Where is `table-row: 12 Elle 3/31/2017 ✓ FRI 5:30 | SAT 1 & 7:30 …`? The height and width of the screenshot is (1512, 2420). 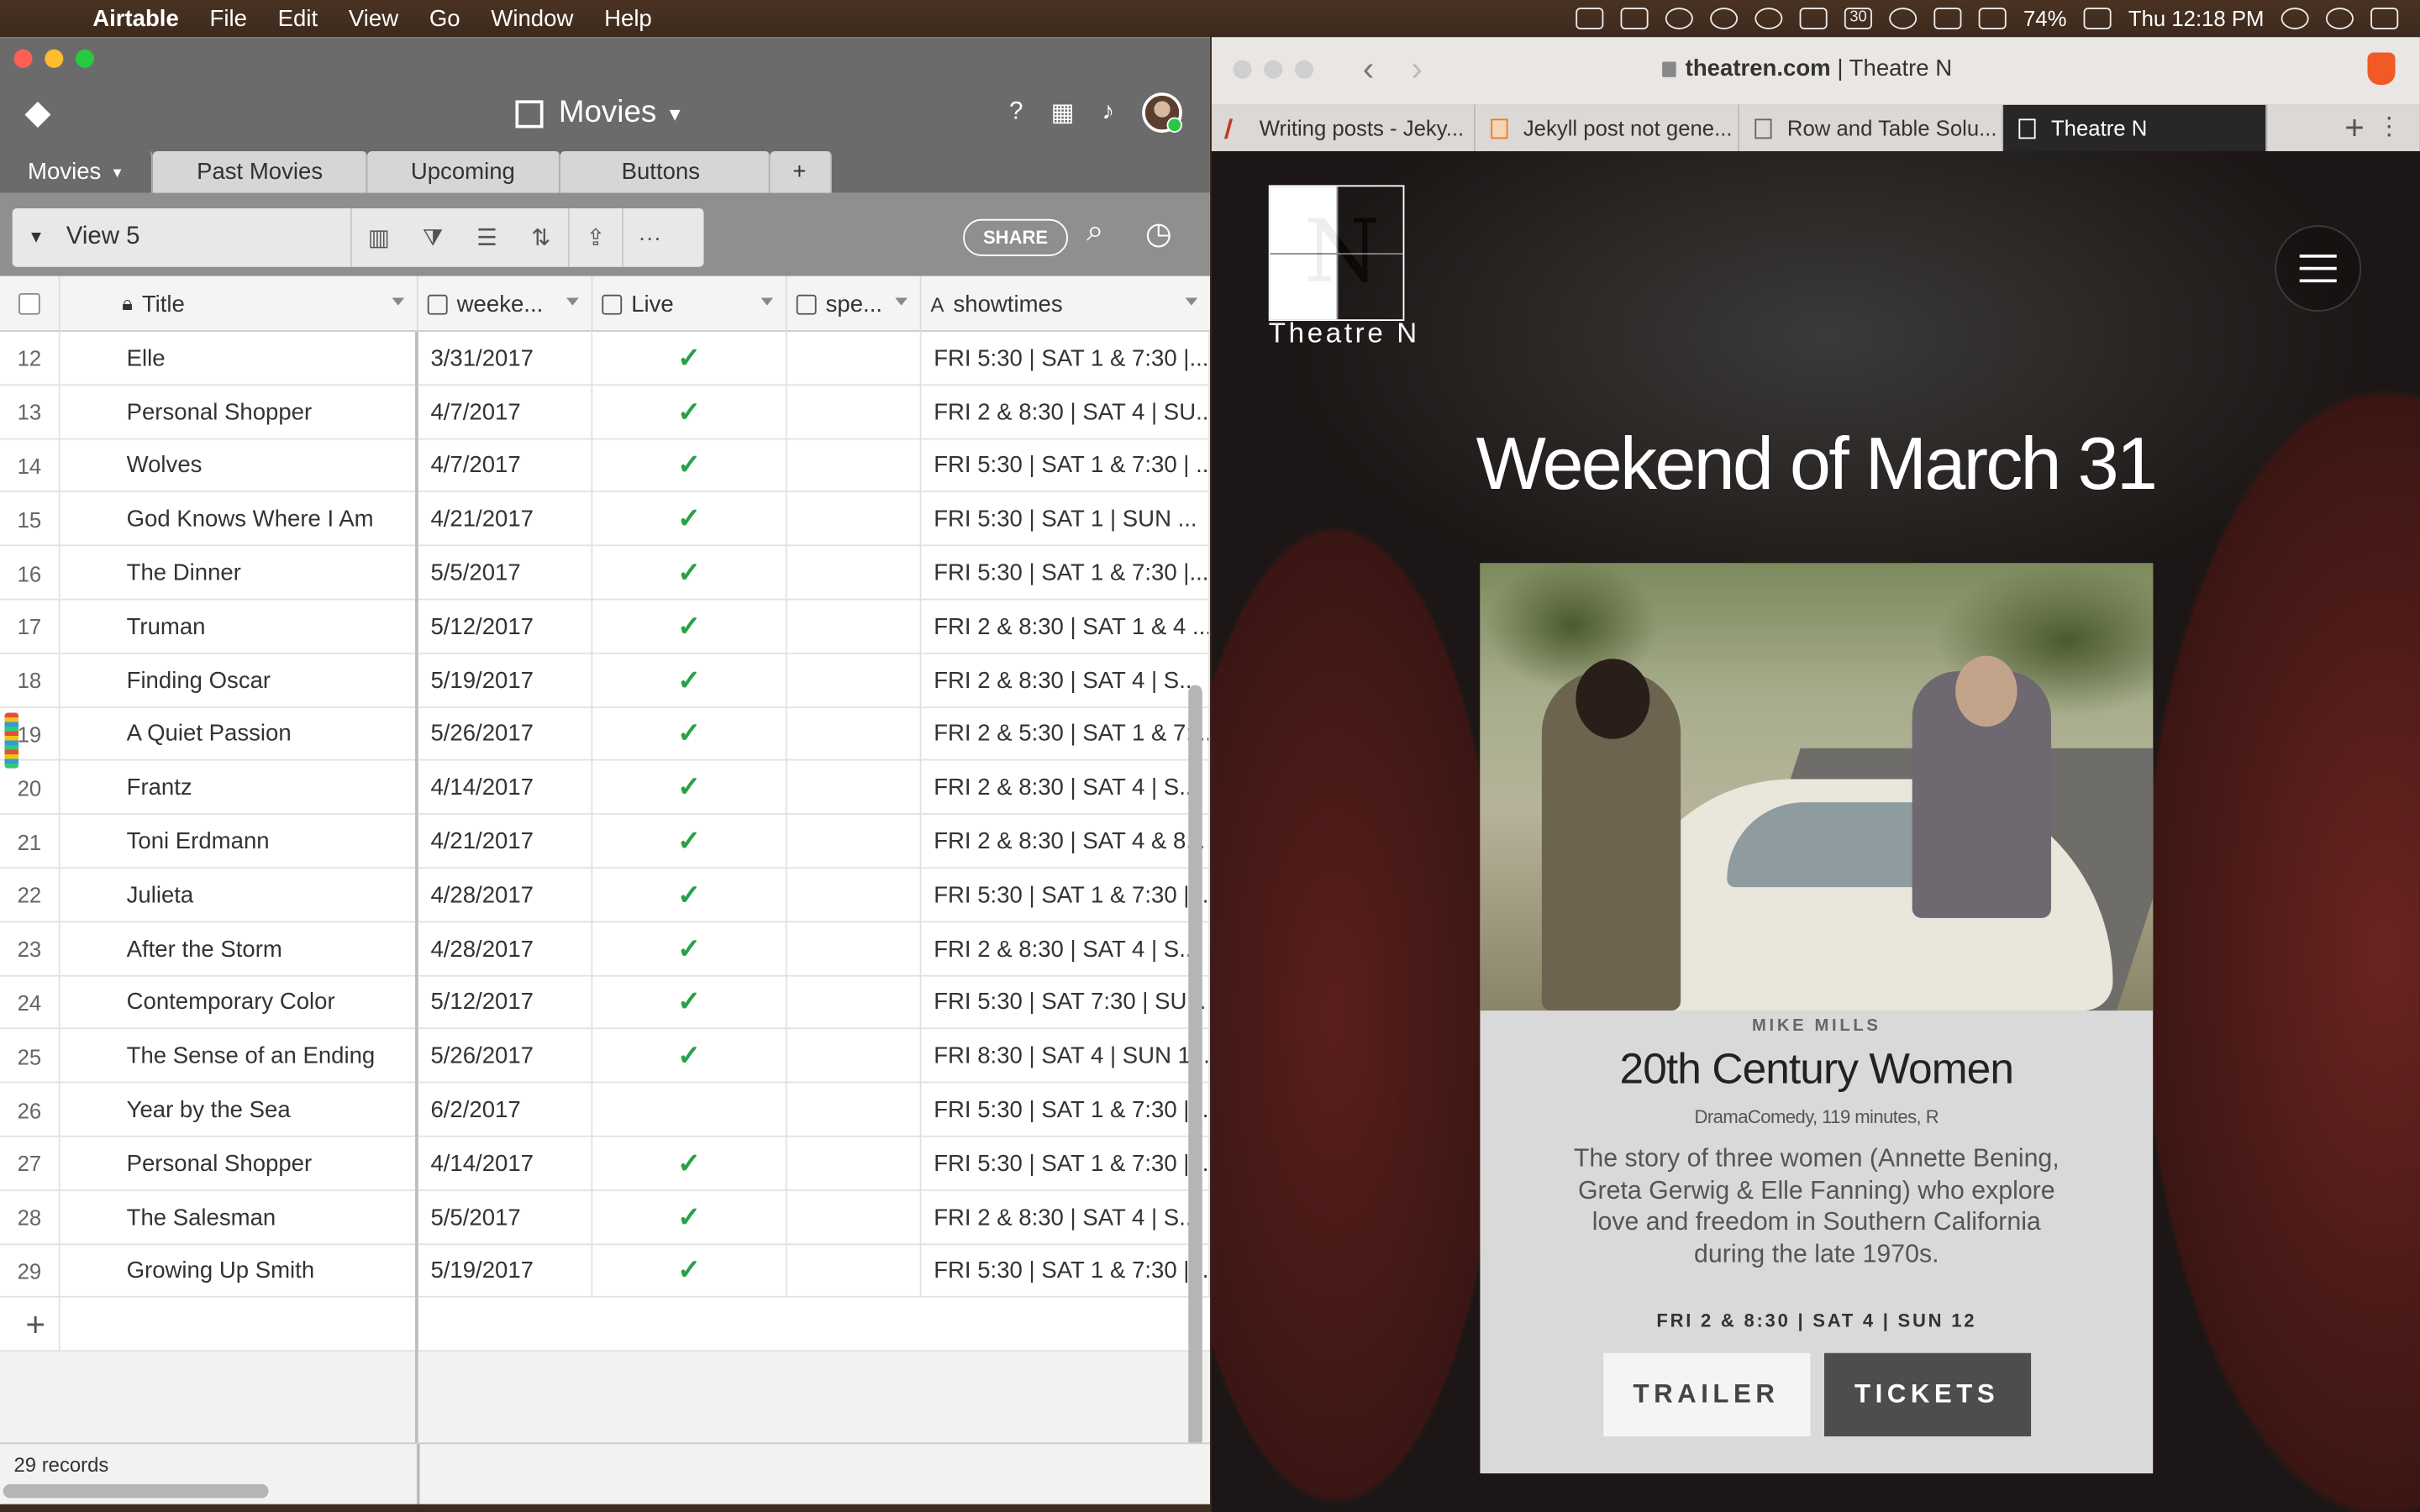
table-row: 12 Elle 3/31/2017 ✓ FRI 5:30 | SAT 1 & 7:30 … is located at coordinates (605, 358).